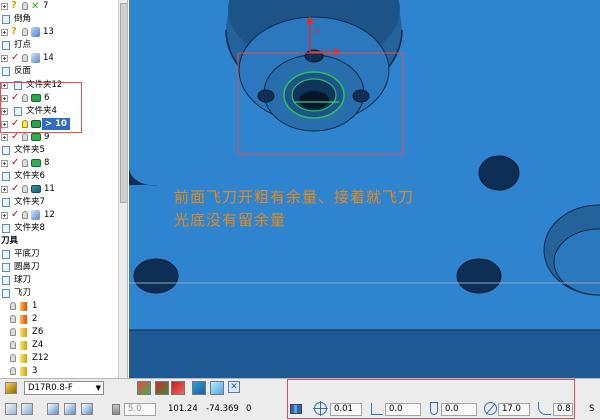 The width and height of the screenshot is (600, 420). I want to click on coord-z: 0, so click(249, 409).